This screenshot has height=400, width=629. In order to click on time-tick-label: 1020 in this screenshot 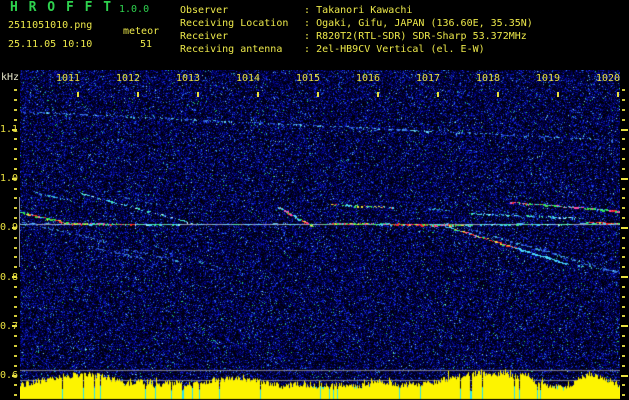, I will do `click(608, 78)`.